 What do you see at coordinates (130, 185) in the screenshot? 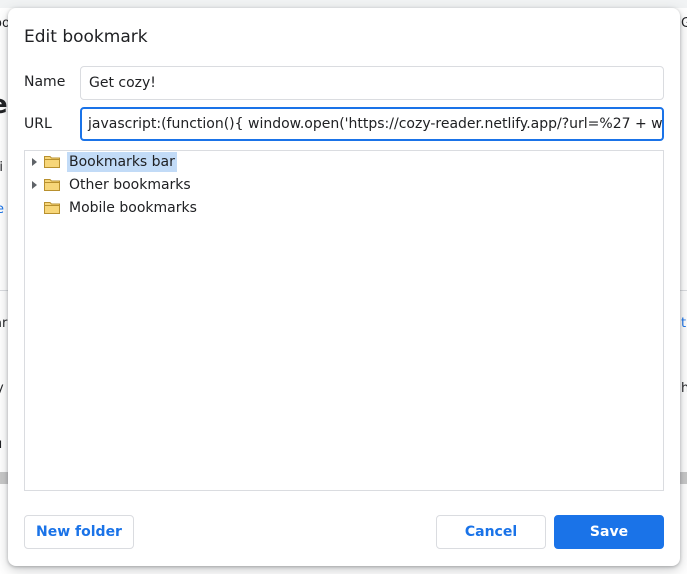
I see `folder-label: Other bookmarks` at bounding box center [130, 185].